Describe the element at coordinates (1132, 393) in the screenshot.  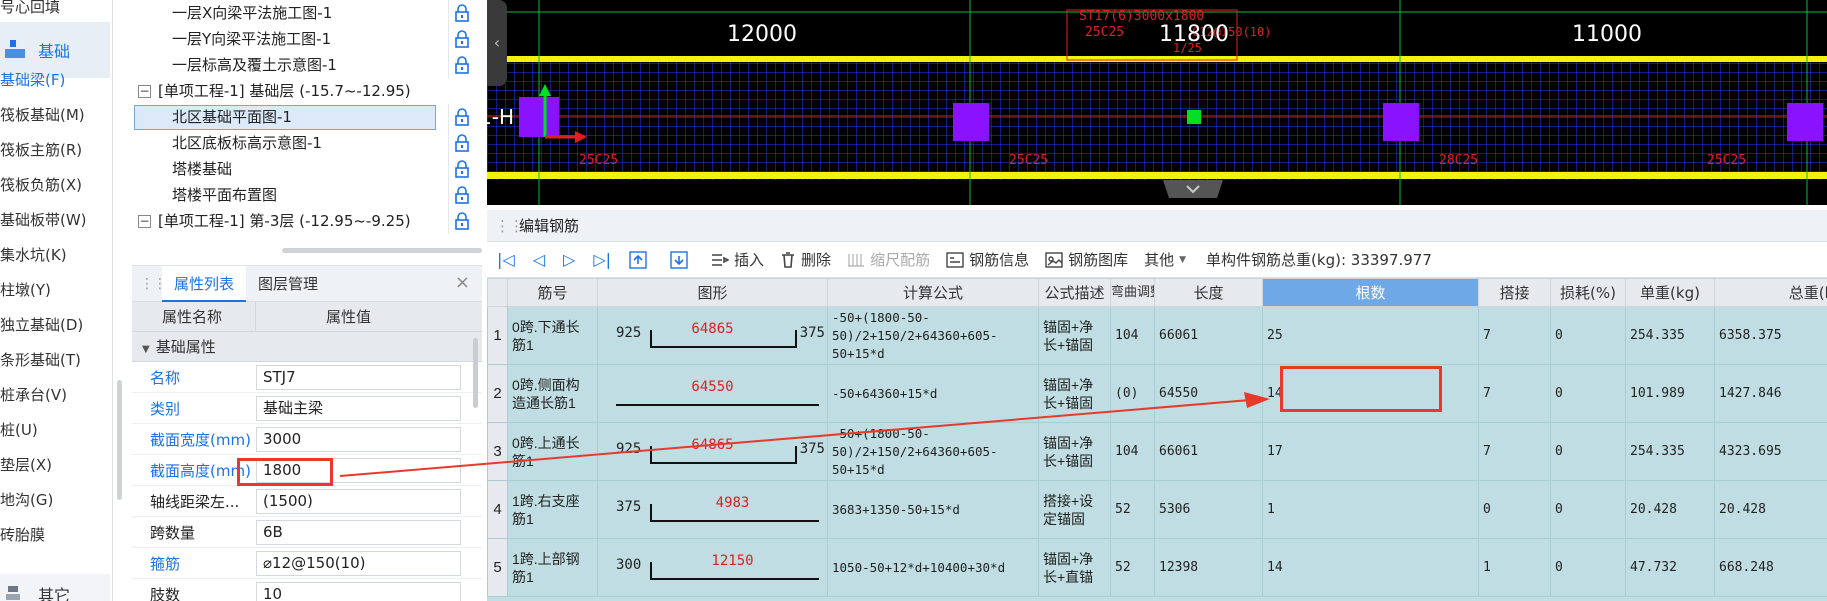
I see `cell-bend-adjust: (0)` at that location.